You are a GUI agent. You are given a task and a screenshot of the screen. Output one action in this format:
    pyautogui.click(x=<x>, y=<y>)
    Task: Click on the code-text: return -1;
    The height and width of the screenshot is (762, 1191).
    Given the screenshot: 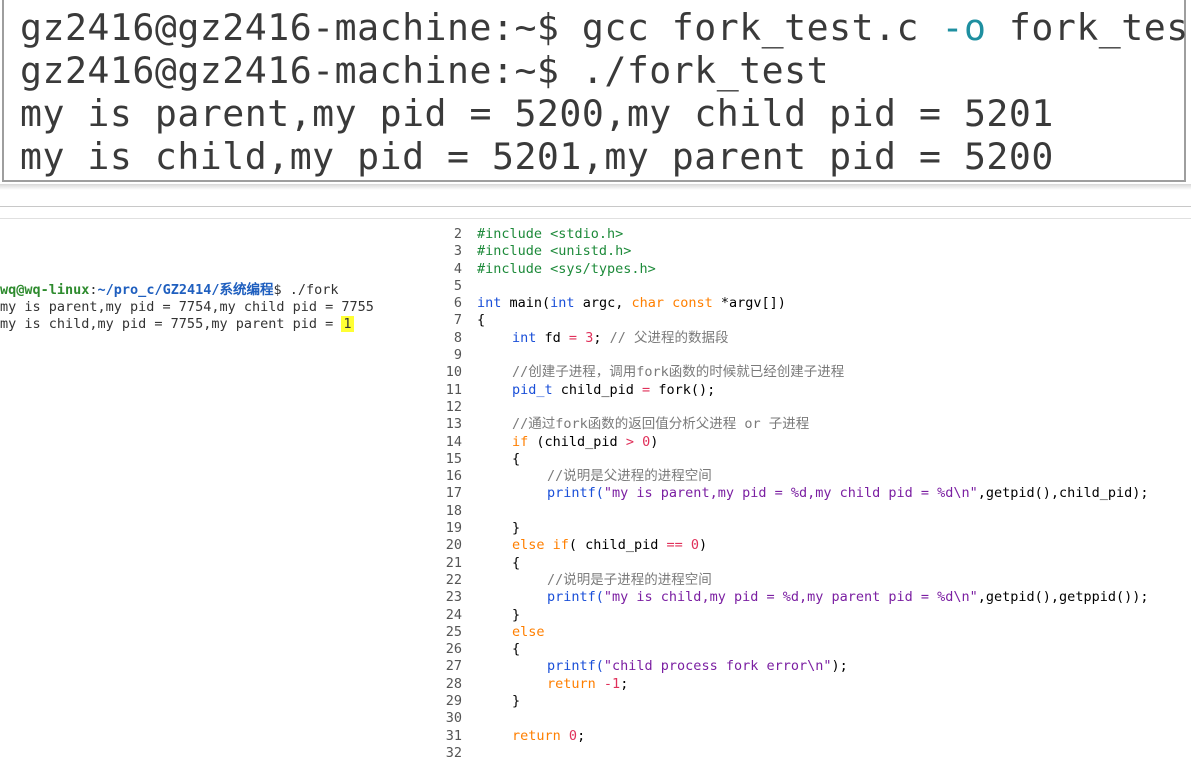 What is the action you would take?
    pyautogui.click(x=587, y=684)
    